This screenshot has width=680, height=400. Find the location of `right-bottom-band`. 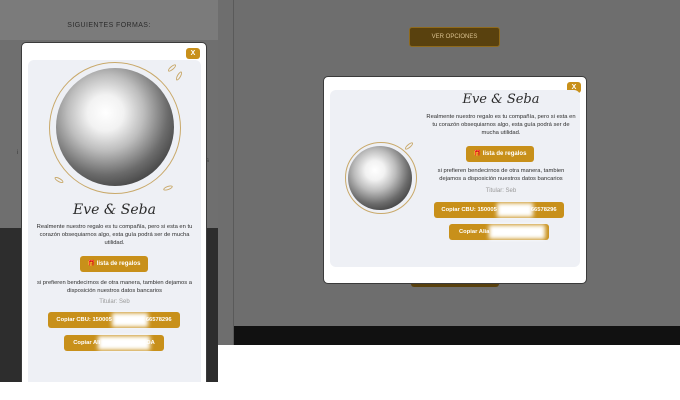

right-bottom-band is located at coordinates (457, 335).